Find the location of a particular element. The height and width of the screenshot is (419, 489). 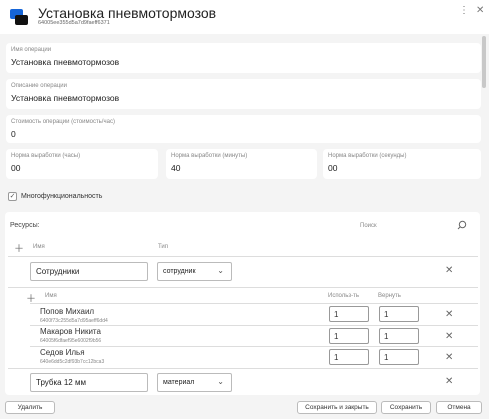

employee-name: Седов Илья is located at coordinates (62, 352).